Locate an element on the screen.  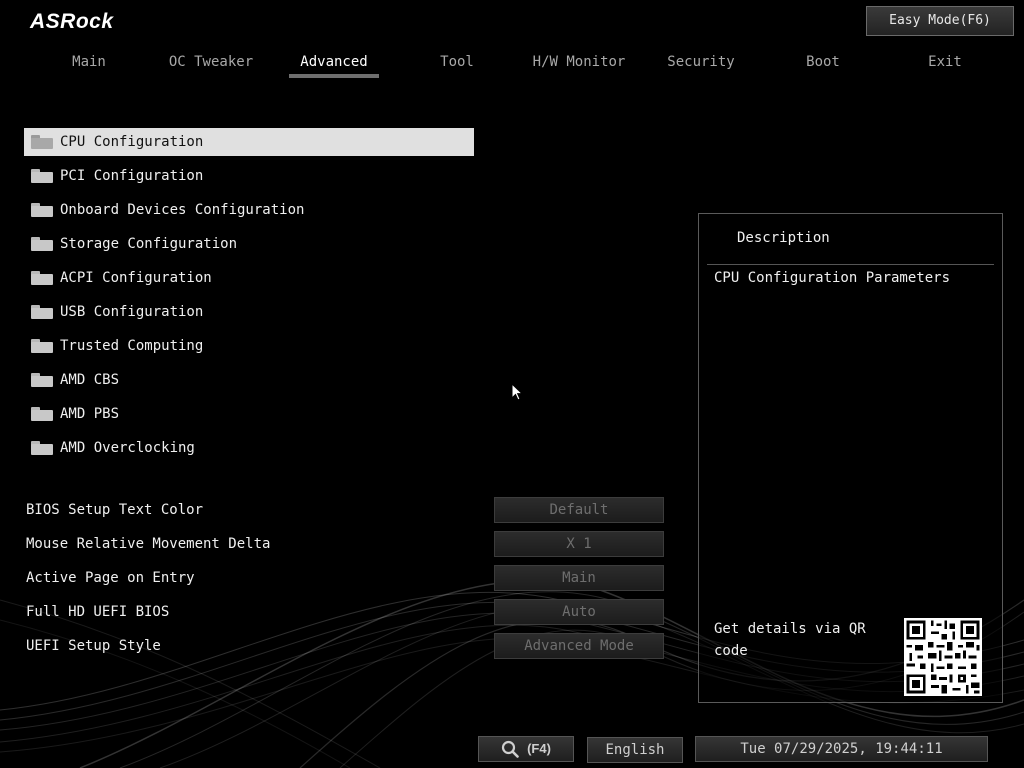
qr-caption: Get details via QR code is located at coordinates (796, 640).